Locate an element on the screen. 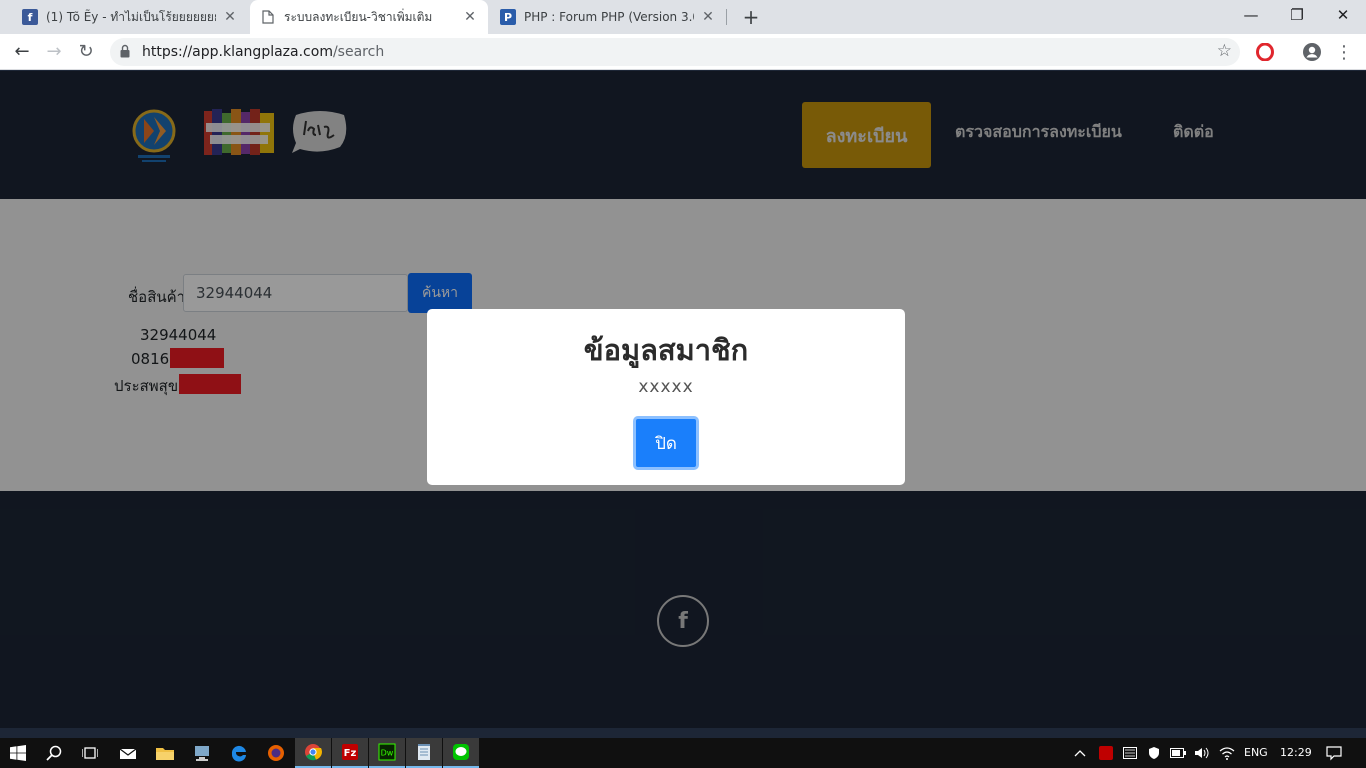 The height and width of the screenshot is (768, 1366). address-bar: https://app.klangplaza.com/search ☆ is located at coordinates (675, 52).